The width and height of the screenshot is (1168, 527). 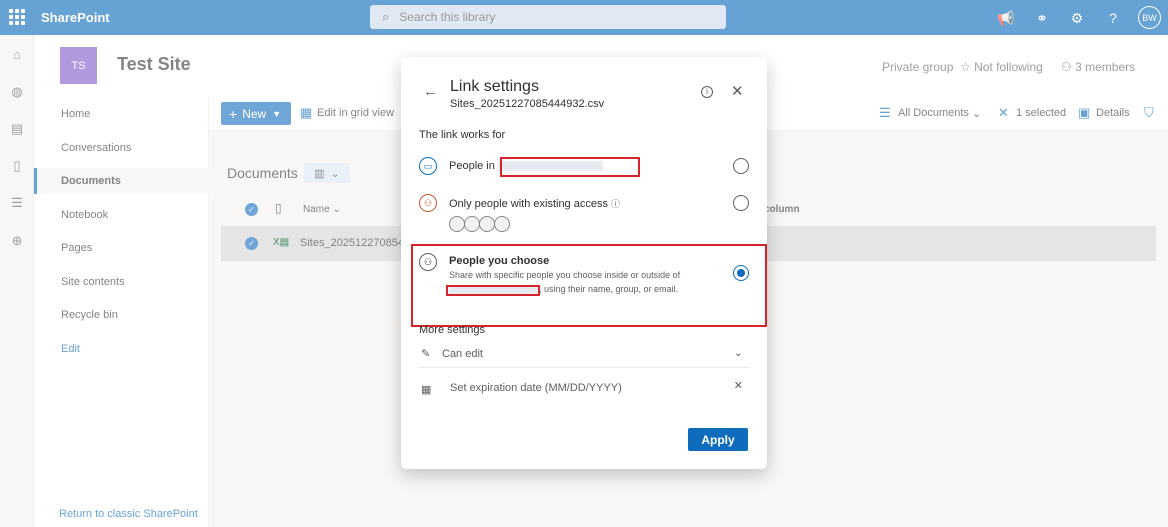 What do you see at coordinates (428, 166) in the screenshot?
I see `organization-icon: ▭` at bounding box center [428, 166].